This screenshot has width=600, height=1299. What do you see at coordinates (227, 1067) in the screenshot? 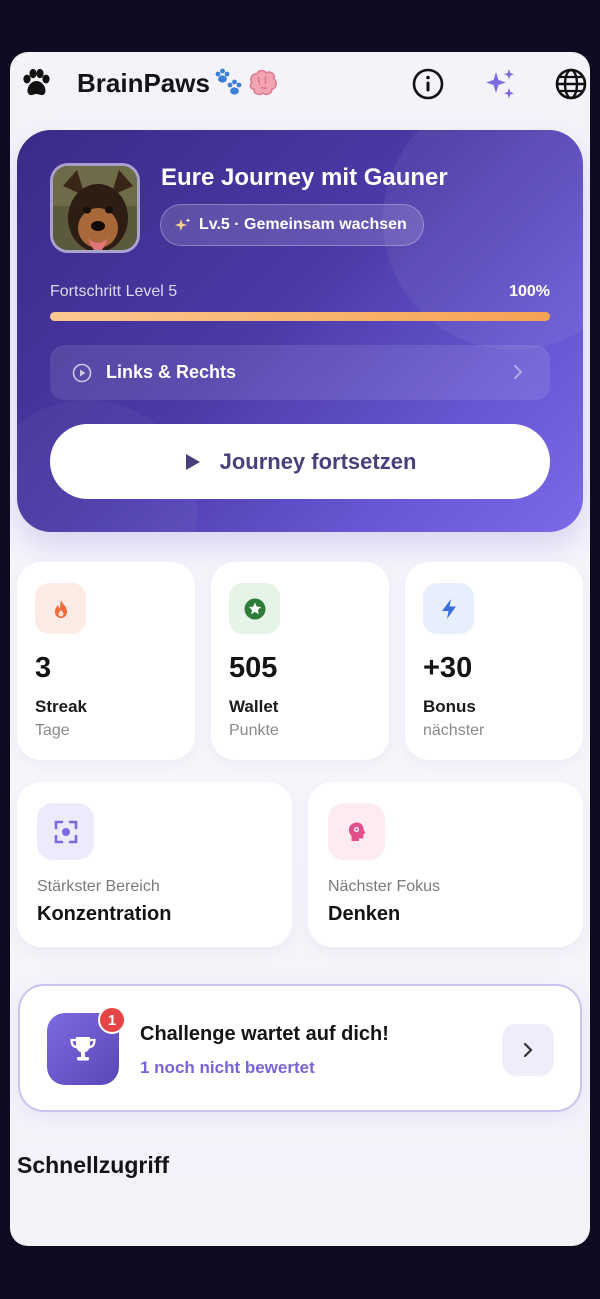
I see `challenge-subtitle: 1 noch nicht bewertet` at bounding box center [227, 1067].